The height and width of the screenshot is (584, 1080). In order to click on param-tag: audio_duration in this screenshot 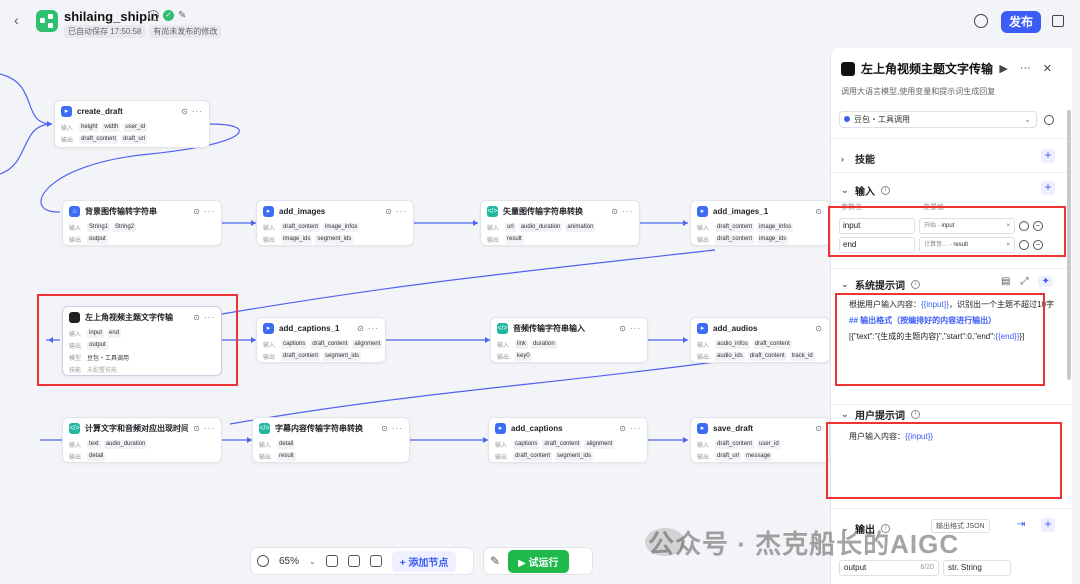, I will do `click(540, 227)`.